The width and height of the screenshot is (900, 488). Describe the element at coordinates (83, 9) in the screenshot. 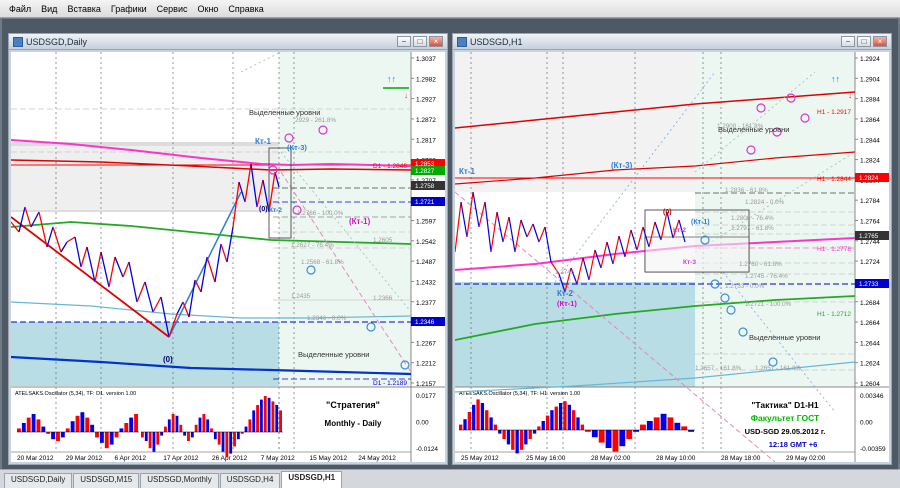

I see `menu-item-2: Вставка` at that location.